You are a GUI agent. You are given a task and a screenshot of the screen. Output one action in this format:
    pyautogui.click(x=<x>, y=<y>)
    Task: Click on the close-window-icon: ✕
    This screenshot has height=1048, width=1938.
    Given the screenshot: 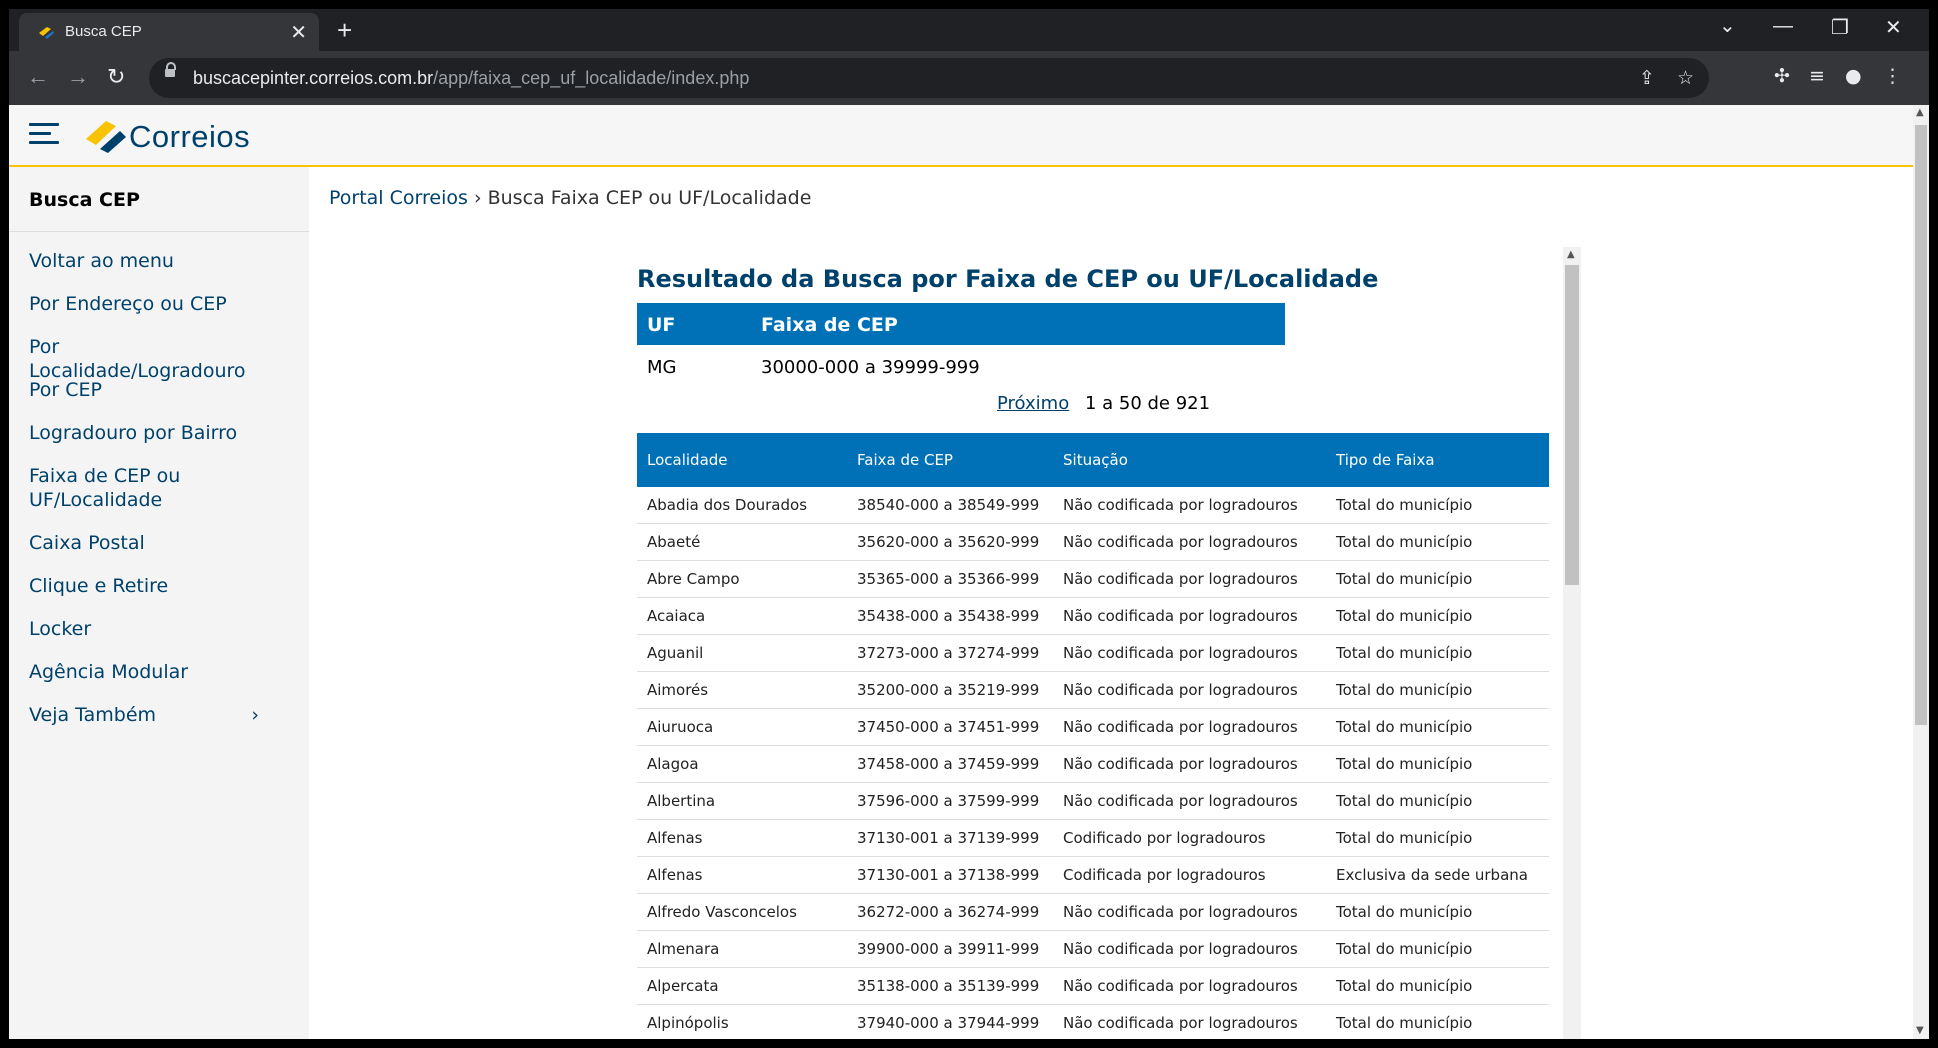 What is the action you would take?
    pyautogui.click(x=1893, y=27)
    